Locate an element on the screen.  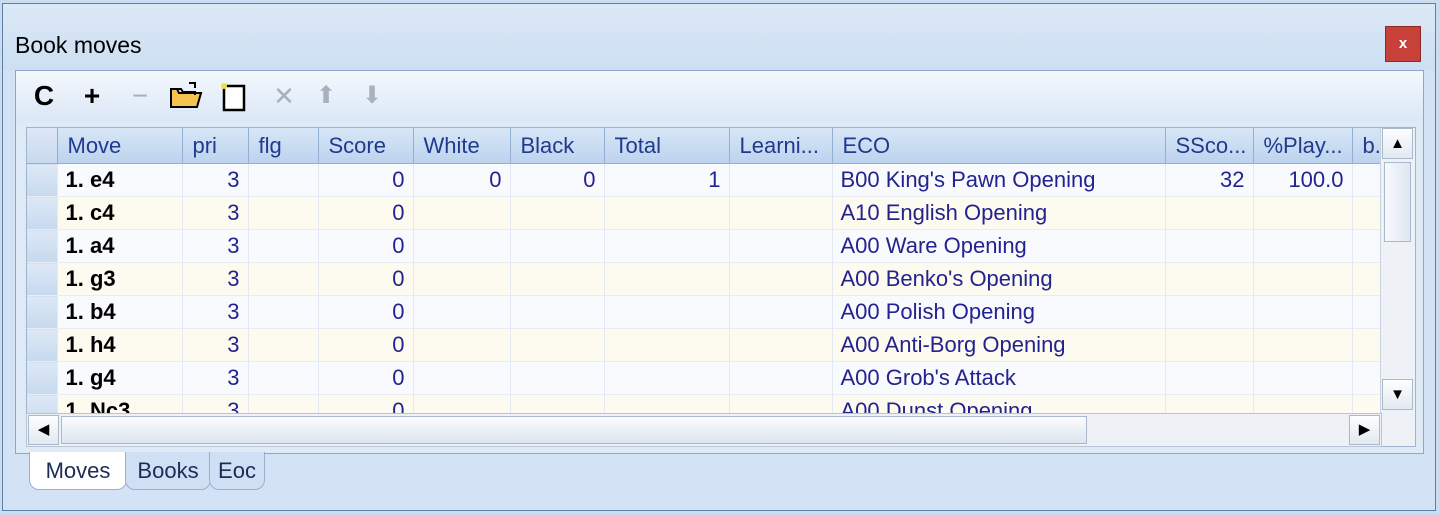
column-header-eco: ECO is located at coordinates (999, 146).